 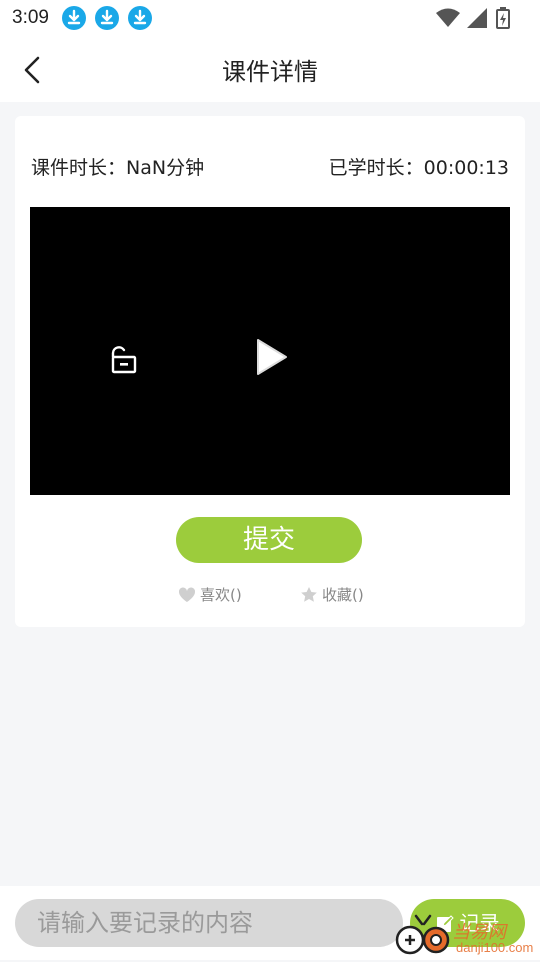 I want to click on system-icons, so click(x=481, y=19).